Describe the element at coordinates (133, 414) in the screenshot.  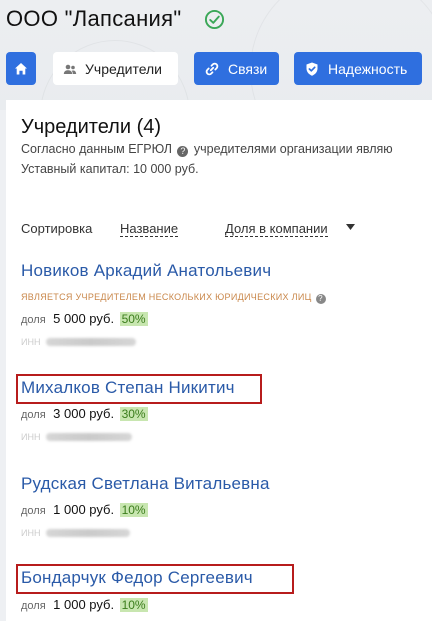
I see `share-percent: 30%` at that location.